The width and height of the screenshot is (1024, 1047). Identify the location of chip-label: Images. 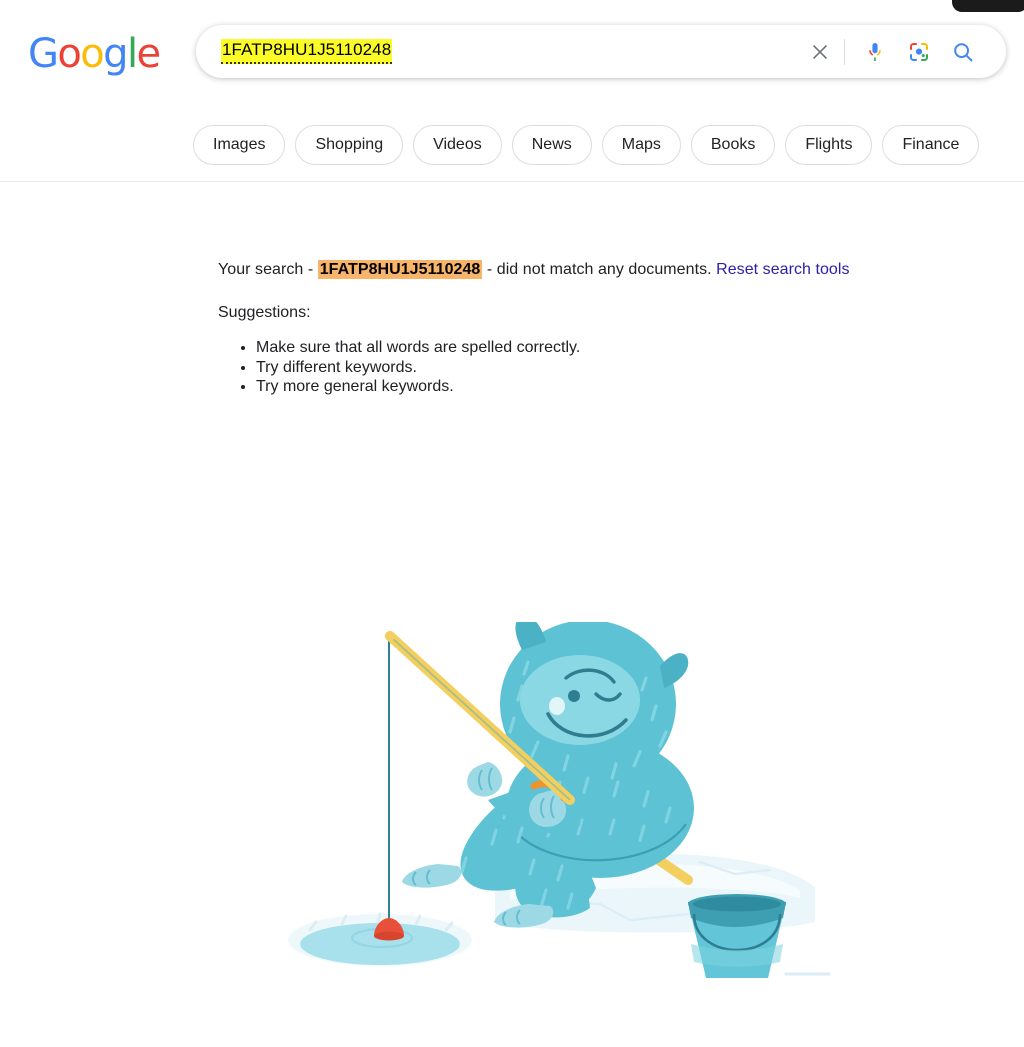
(239, 144).